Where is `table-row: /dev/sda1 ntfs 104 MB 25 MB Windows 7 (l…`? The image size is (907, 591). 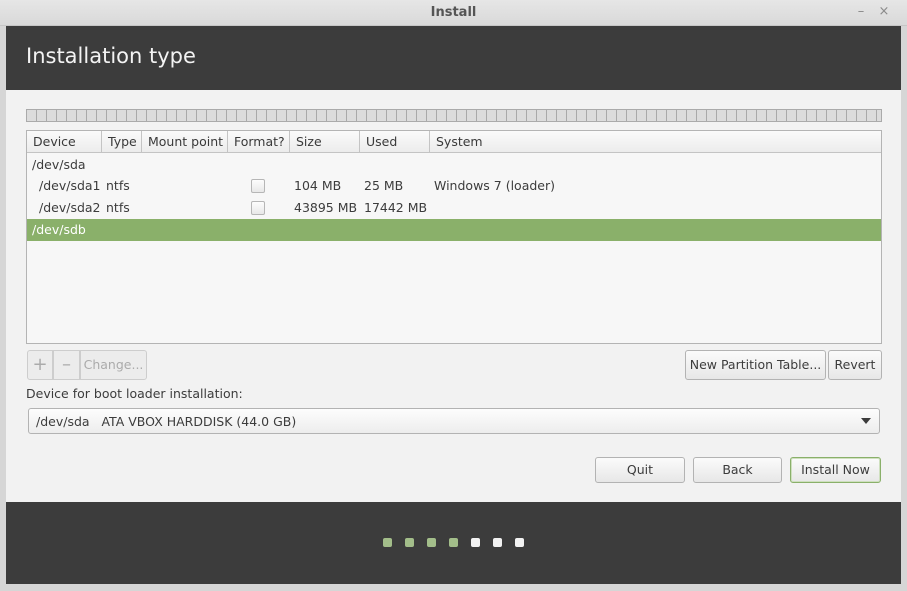
table-row: /dev/sda1 ntfs 104 MB 25 MB Windows 7 (l… is located at coordinates (454, 186).